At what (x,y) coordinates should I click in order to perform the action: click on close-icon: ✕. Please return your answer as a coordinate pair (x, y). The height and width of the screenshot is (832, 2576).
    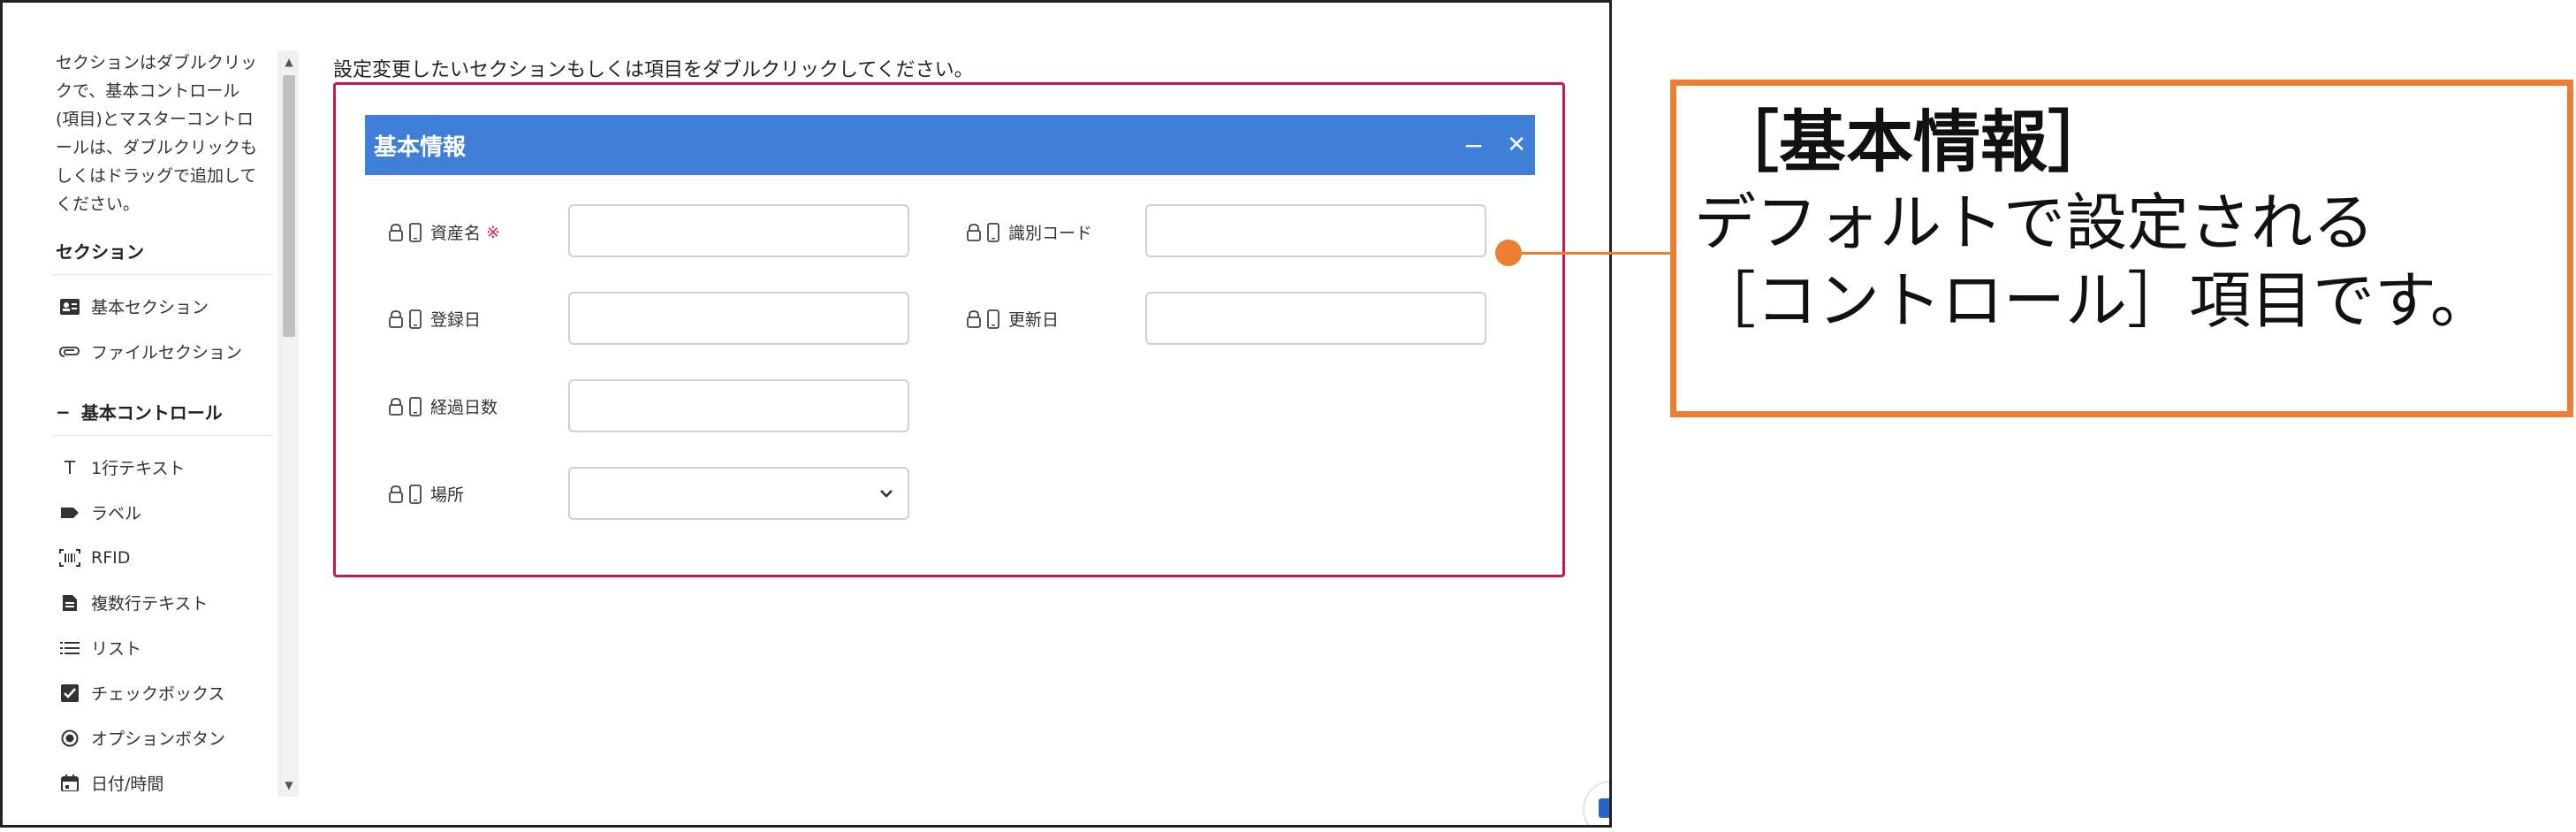
    Looking at the image, I should click on (1516, 145).